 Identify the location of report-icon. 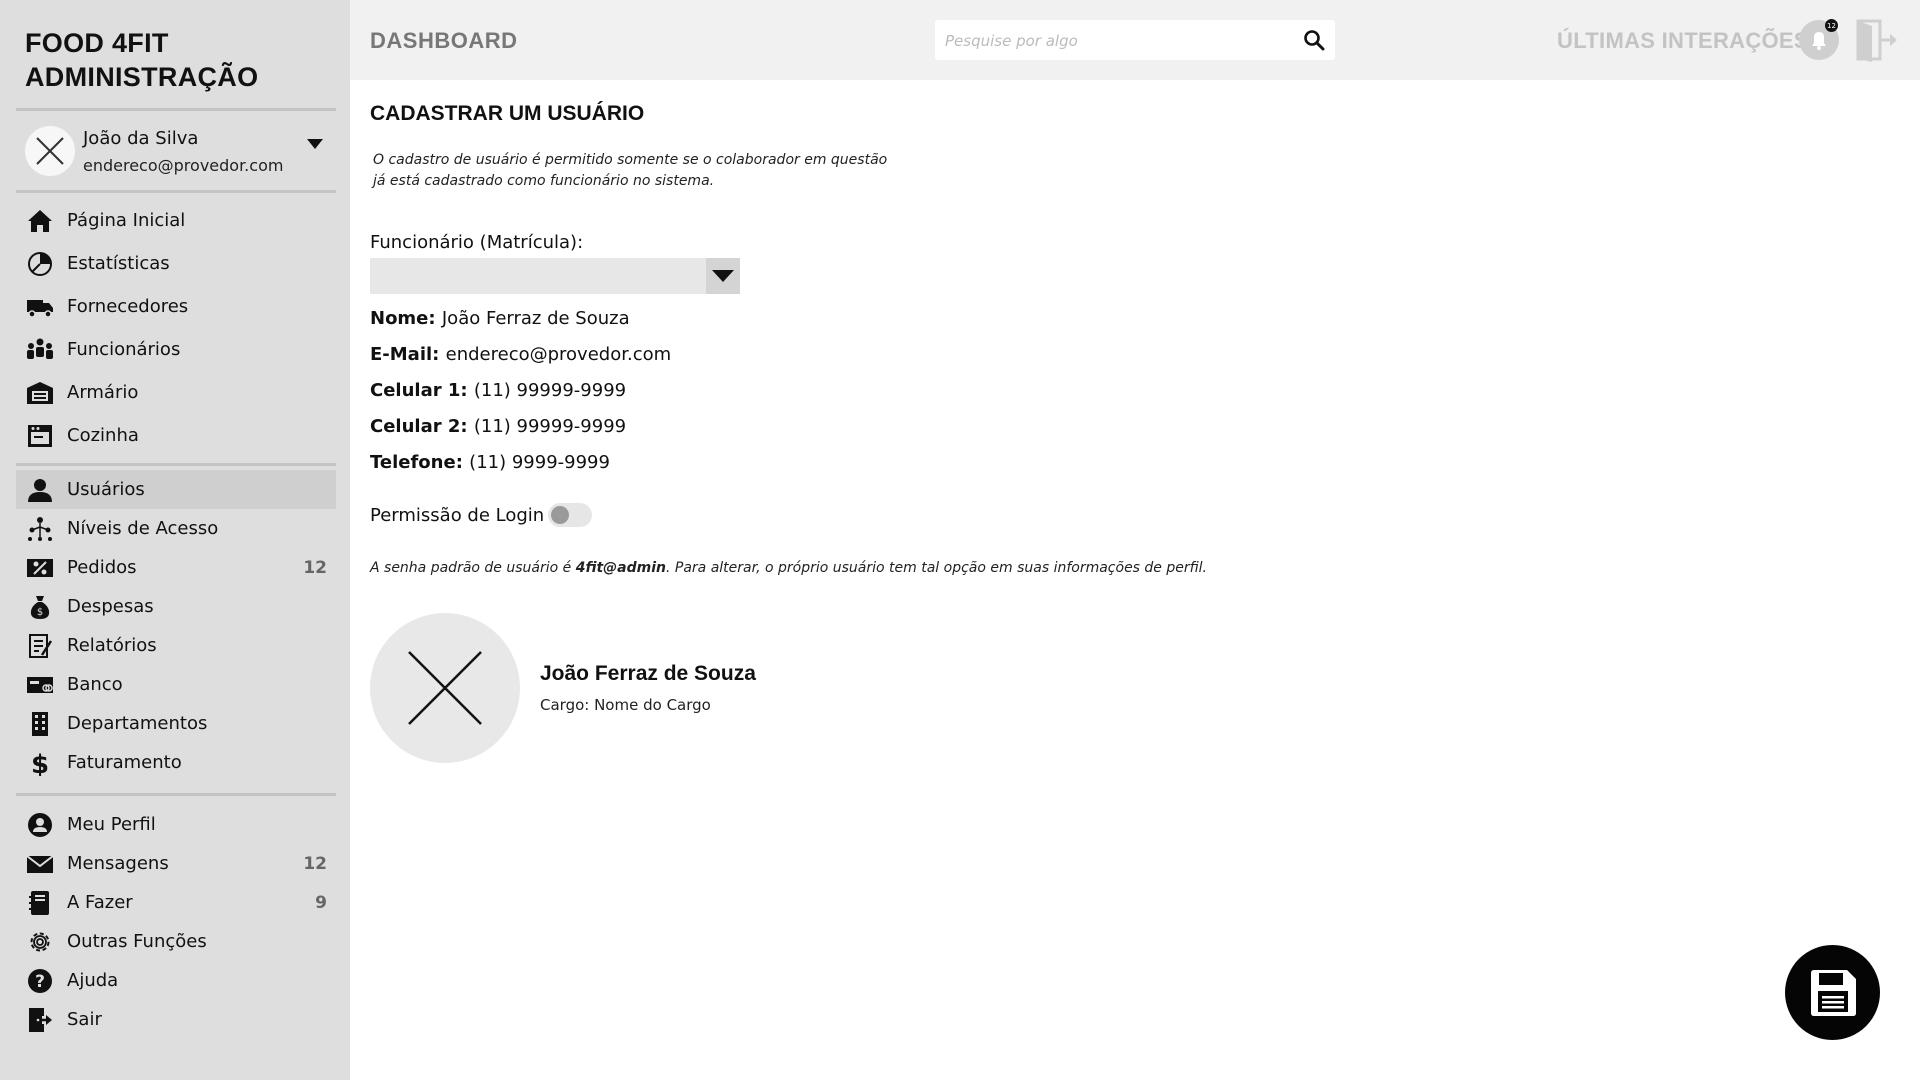
(40, 646).